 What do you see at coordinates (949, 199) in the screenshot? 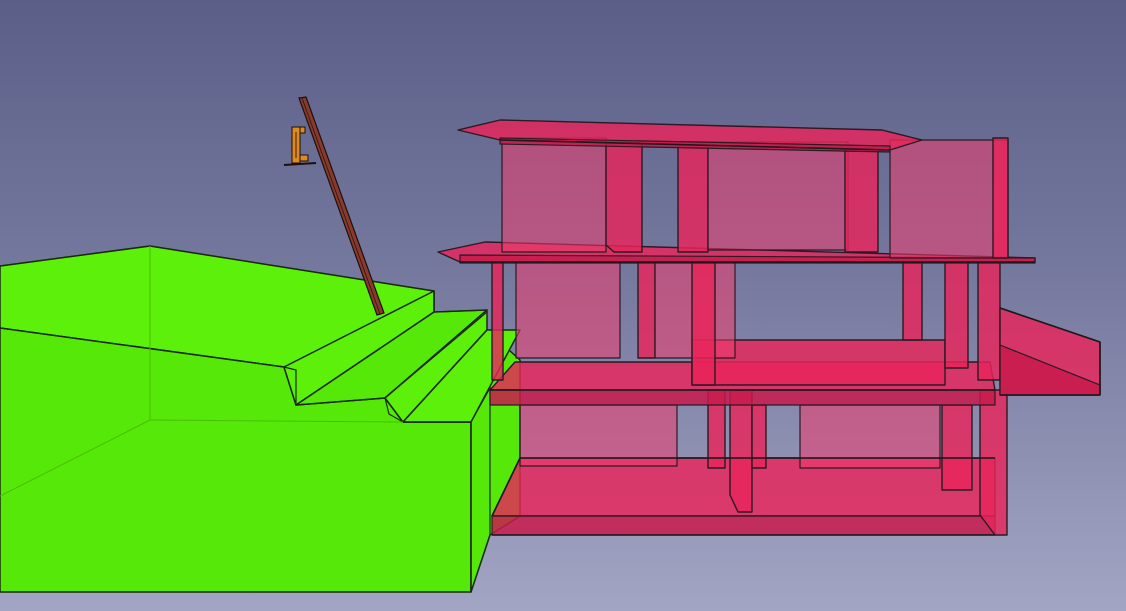
I see `sf-wall-right` at bounding box center [949, 199].